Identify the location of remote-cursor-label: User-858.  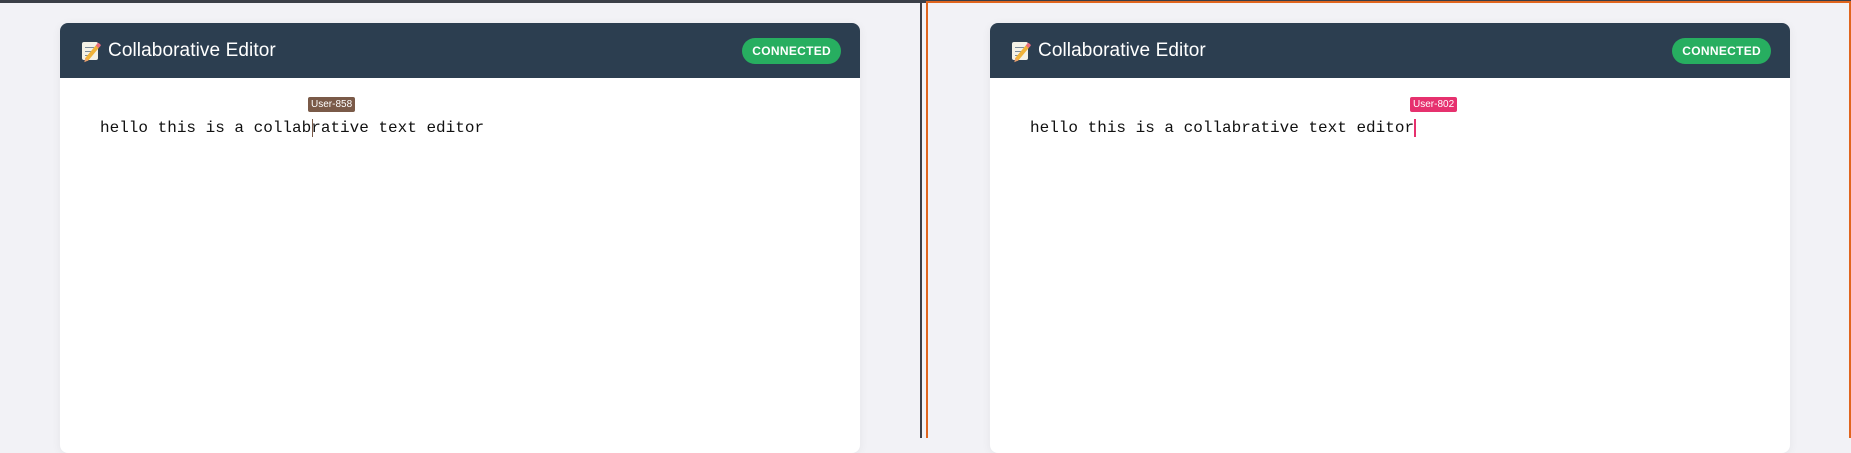
(332, 104).